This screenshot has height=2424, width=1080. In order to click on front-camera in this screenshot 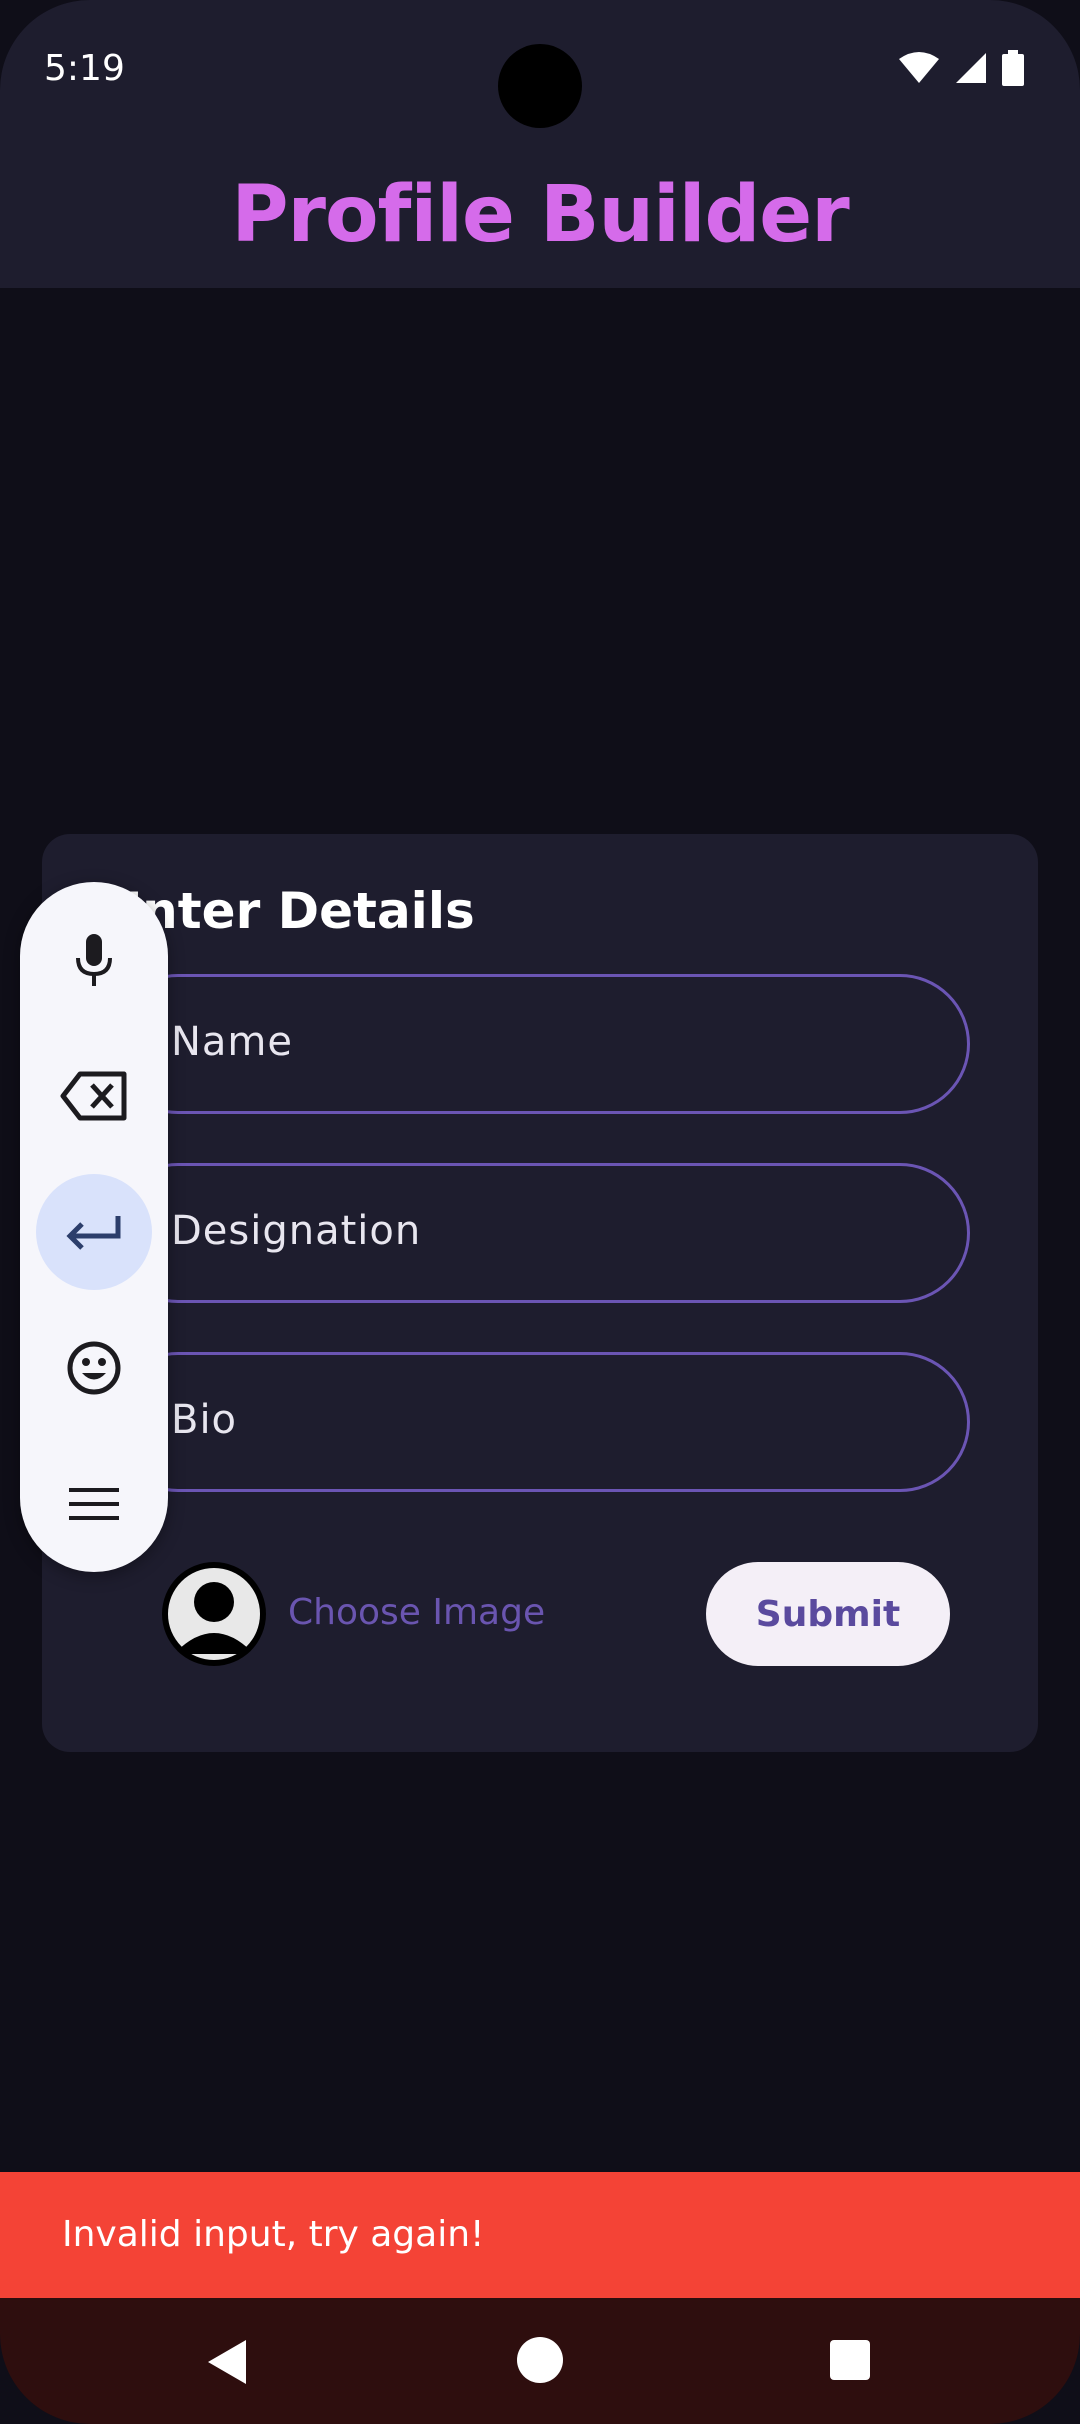, I will do `click(540, 86)`.